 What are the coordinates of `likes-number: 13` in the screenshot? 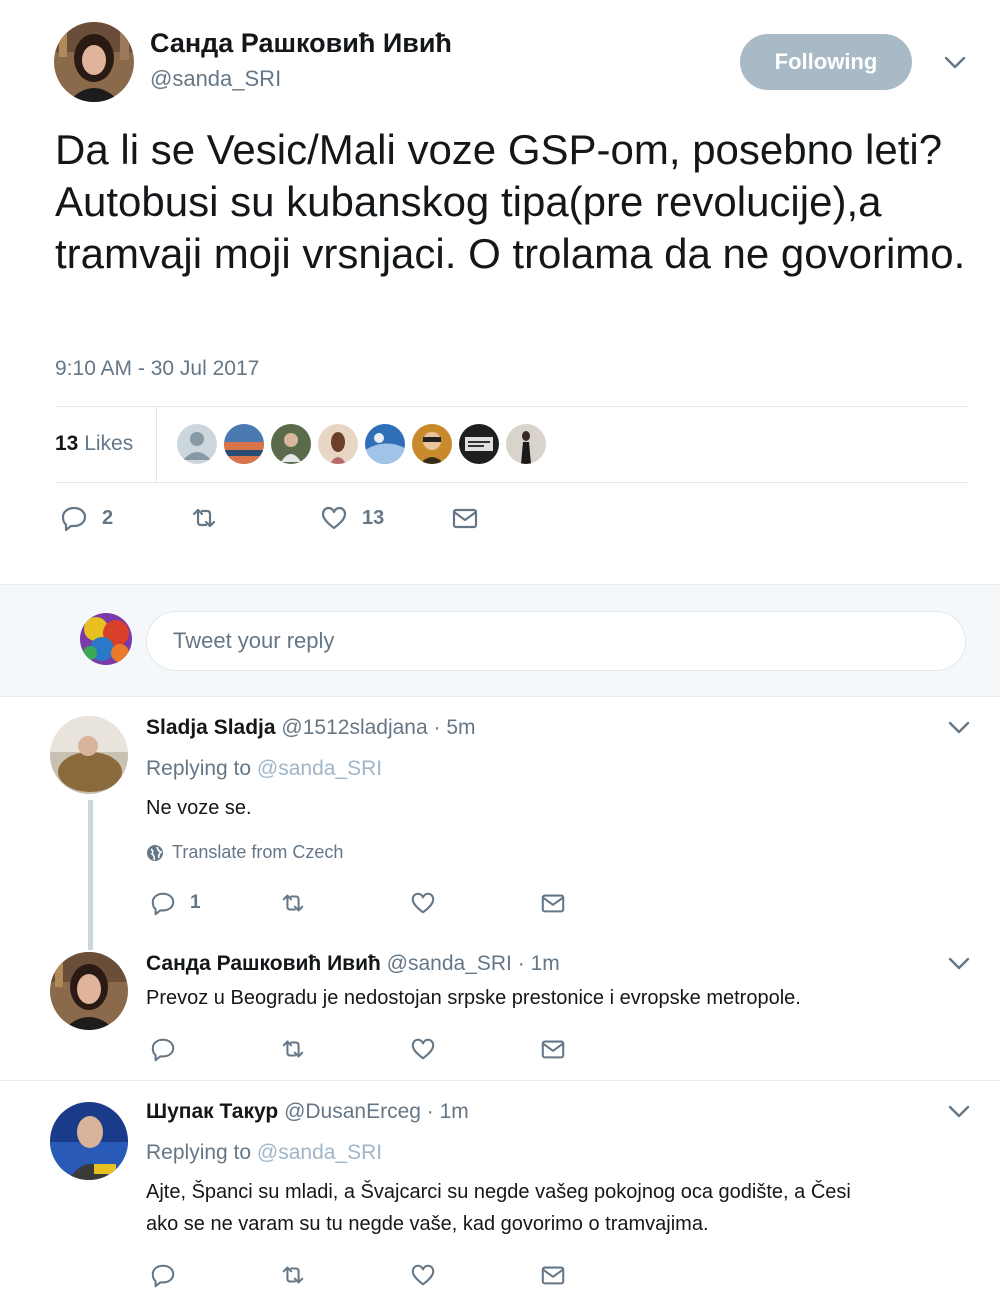 It's located at (67, 443).